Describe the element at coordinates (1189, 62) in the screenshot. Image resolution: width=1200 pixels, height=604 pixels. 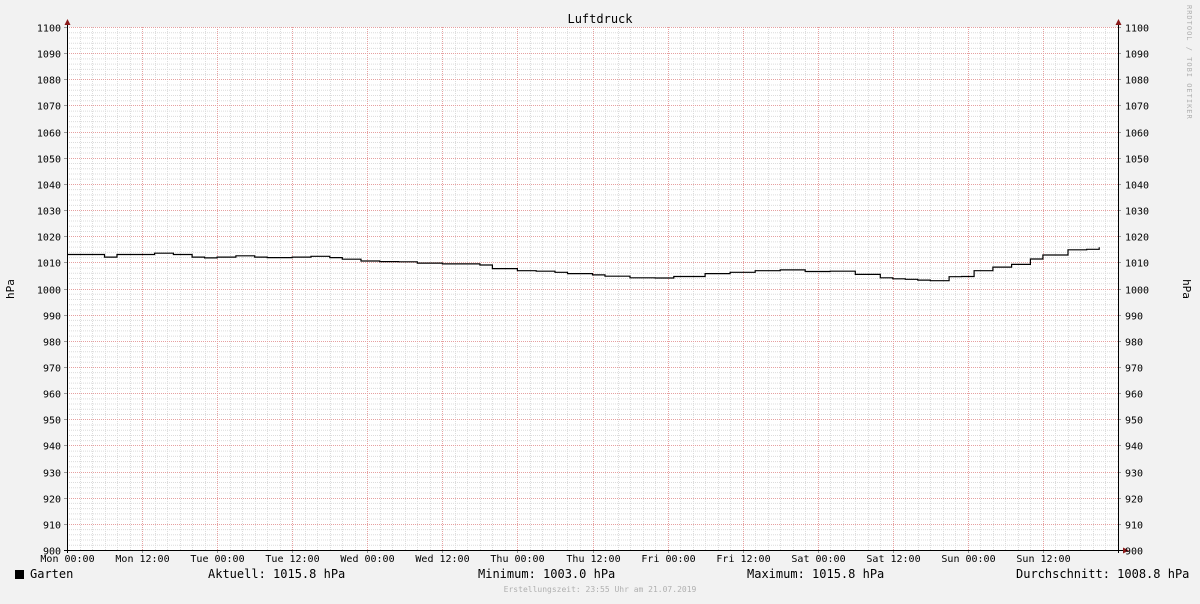
I see `watermark: RRDTOOL / TOBI OETIKER` at that location.